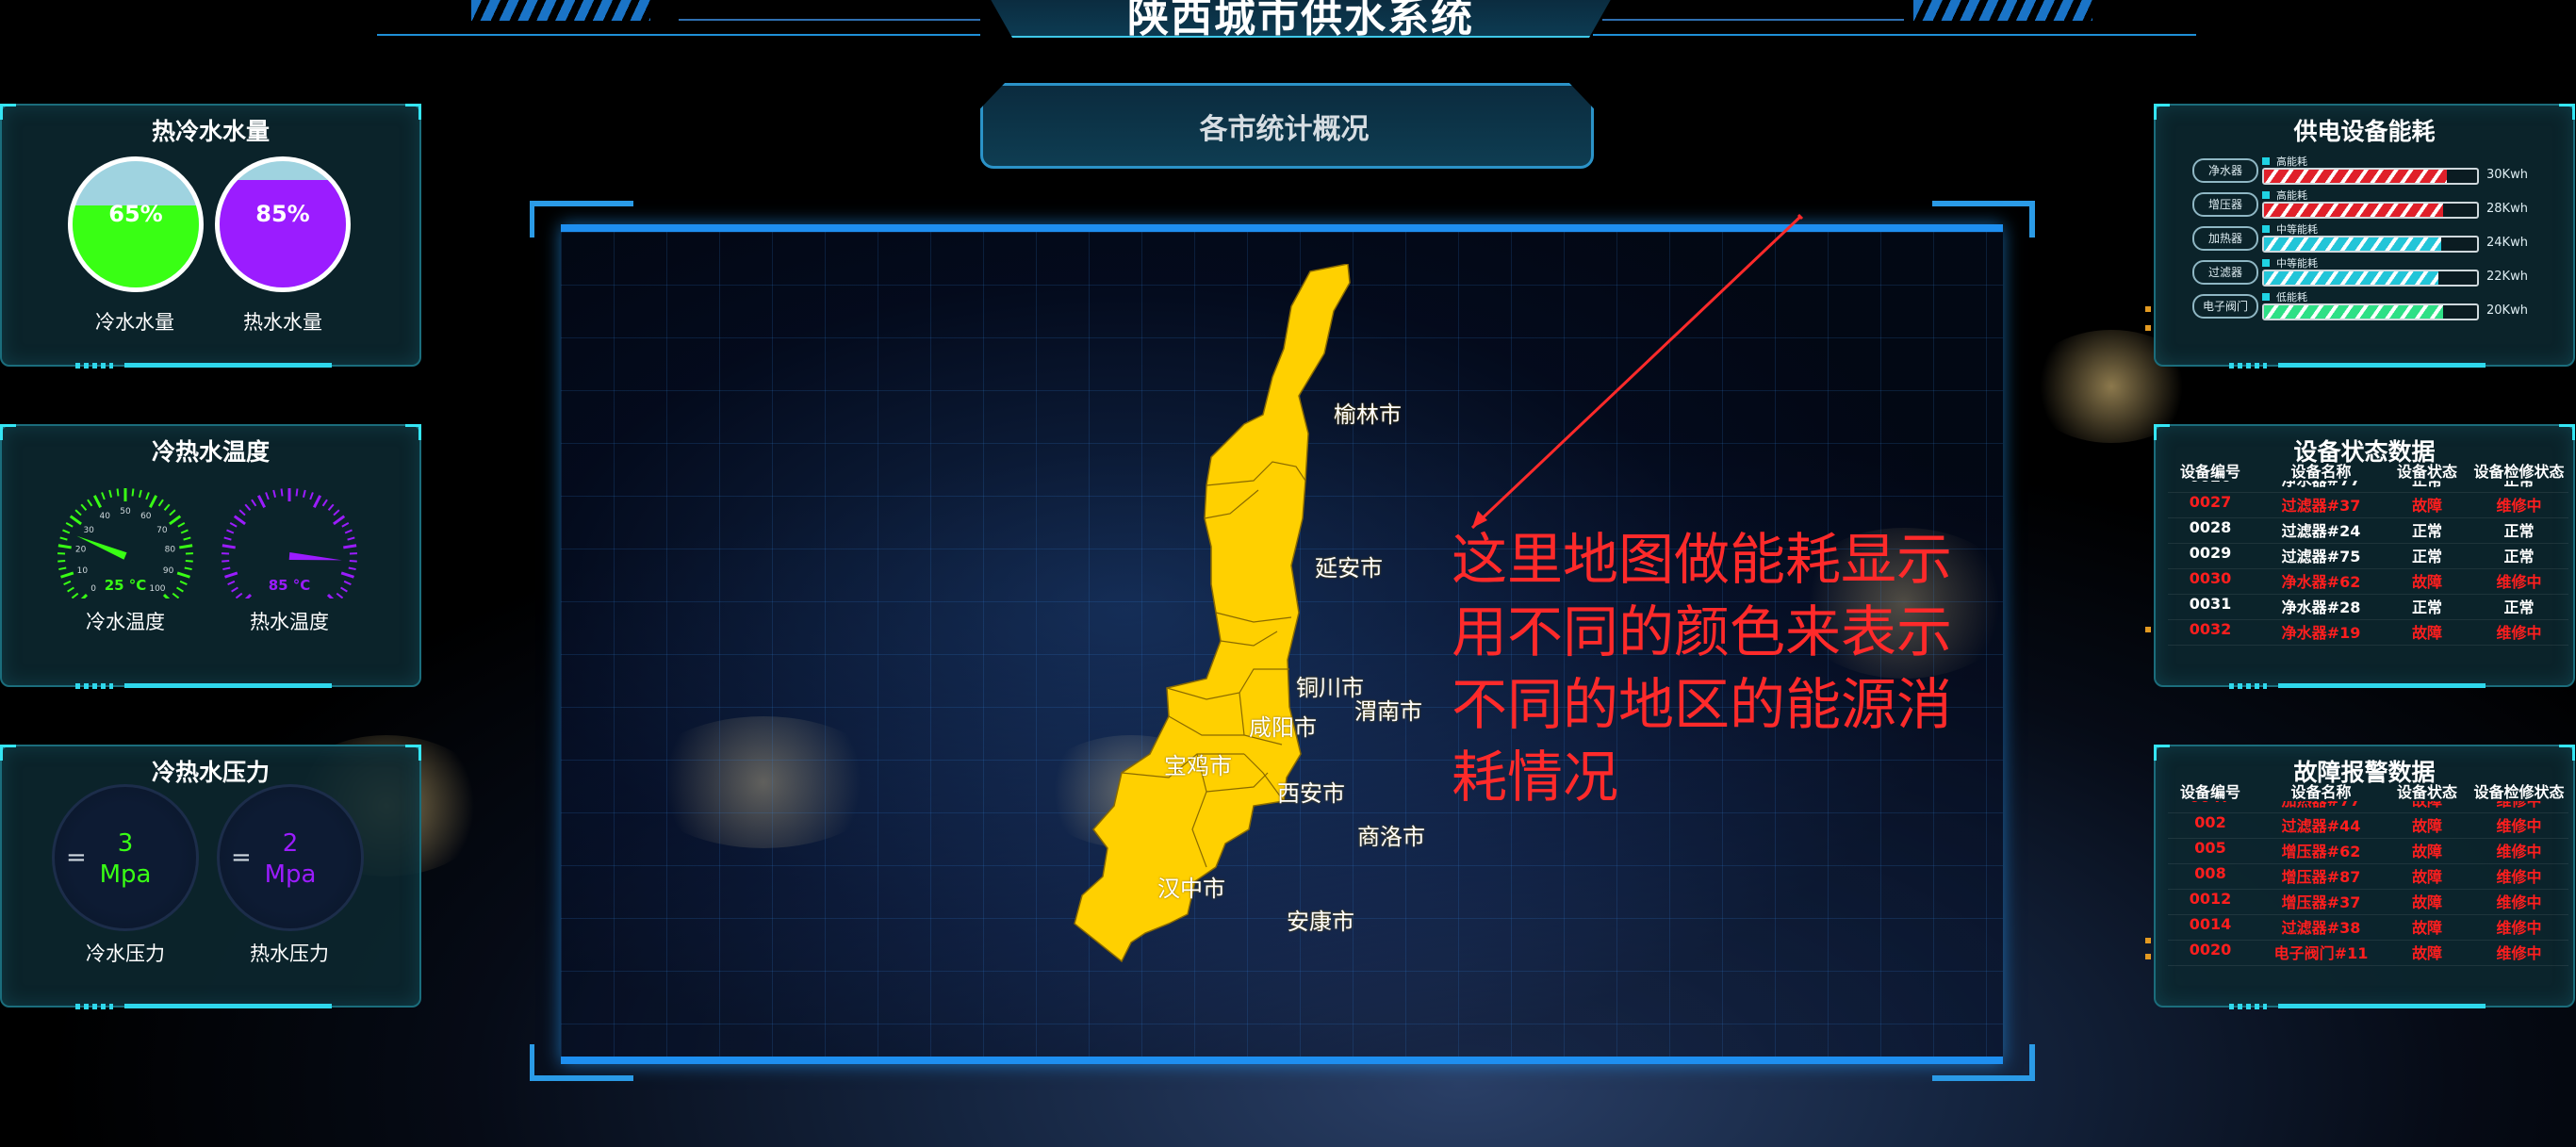 The width and height of the screenshot is (2576, 1147). Describe the element at coordinates (2321, 851) in the screenshot. I see `cell-name: 增压器#62` at that location.